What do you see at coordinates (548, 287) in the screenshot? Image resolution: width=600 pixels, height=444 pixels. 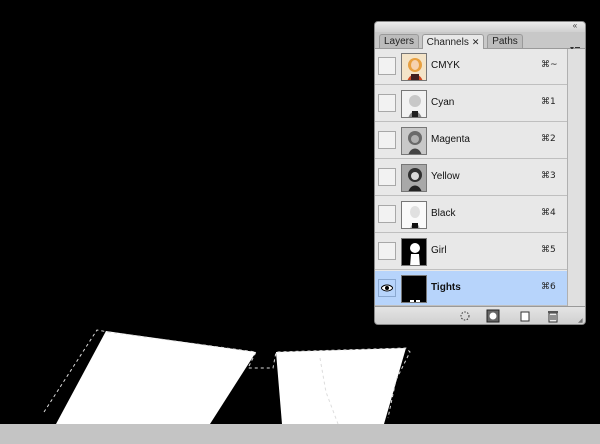 I see `channel-shortcut: ⌘6` at bounding box center [548, 287].